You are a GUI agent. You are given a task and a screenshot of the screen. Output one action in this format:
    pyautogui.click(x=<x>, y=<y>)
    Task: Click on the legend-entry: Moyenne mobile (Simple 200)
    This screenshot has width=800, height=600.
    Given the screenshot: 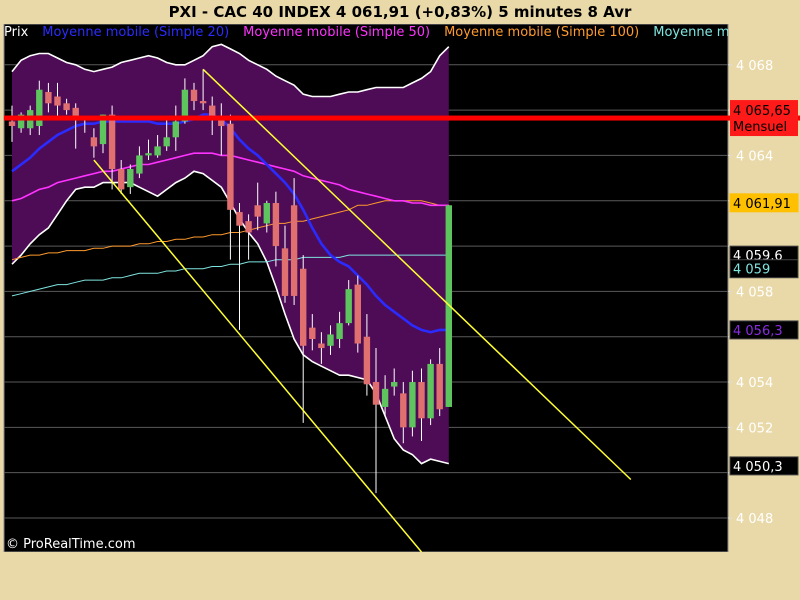 What is the action you would take?
    pyautogui.click(x=690, y=32)
    